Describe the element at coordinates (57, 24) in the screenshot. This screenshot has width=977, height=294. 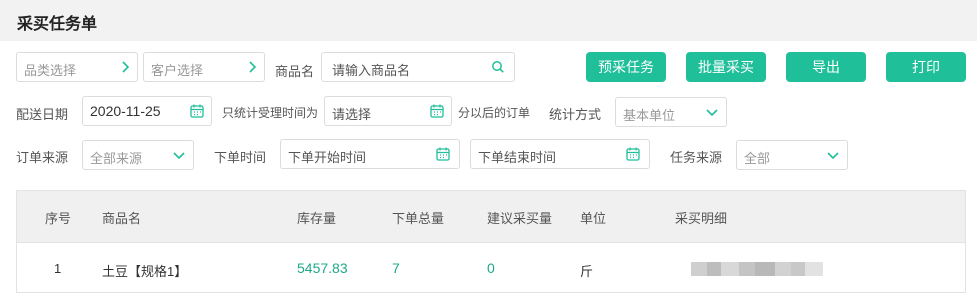
I see `page-title: 采买任务单` at that location.